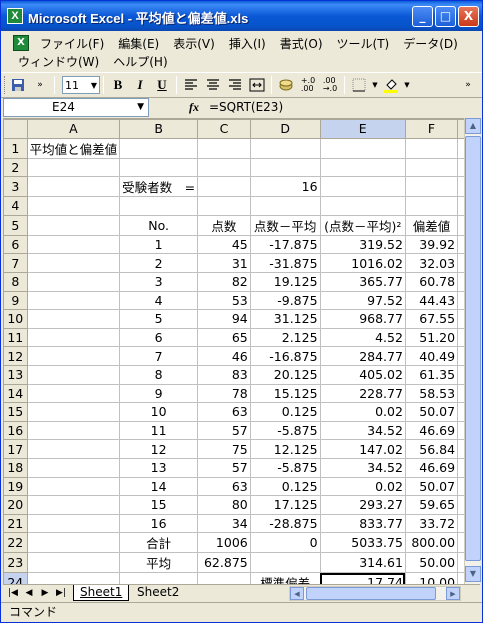  I want to click on cell: 58.53, so click(431, 393).